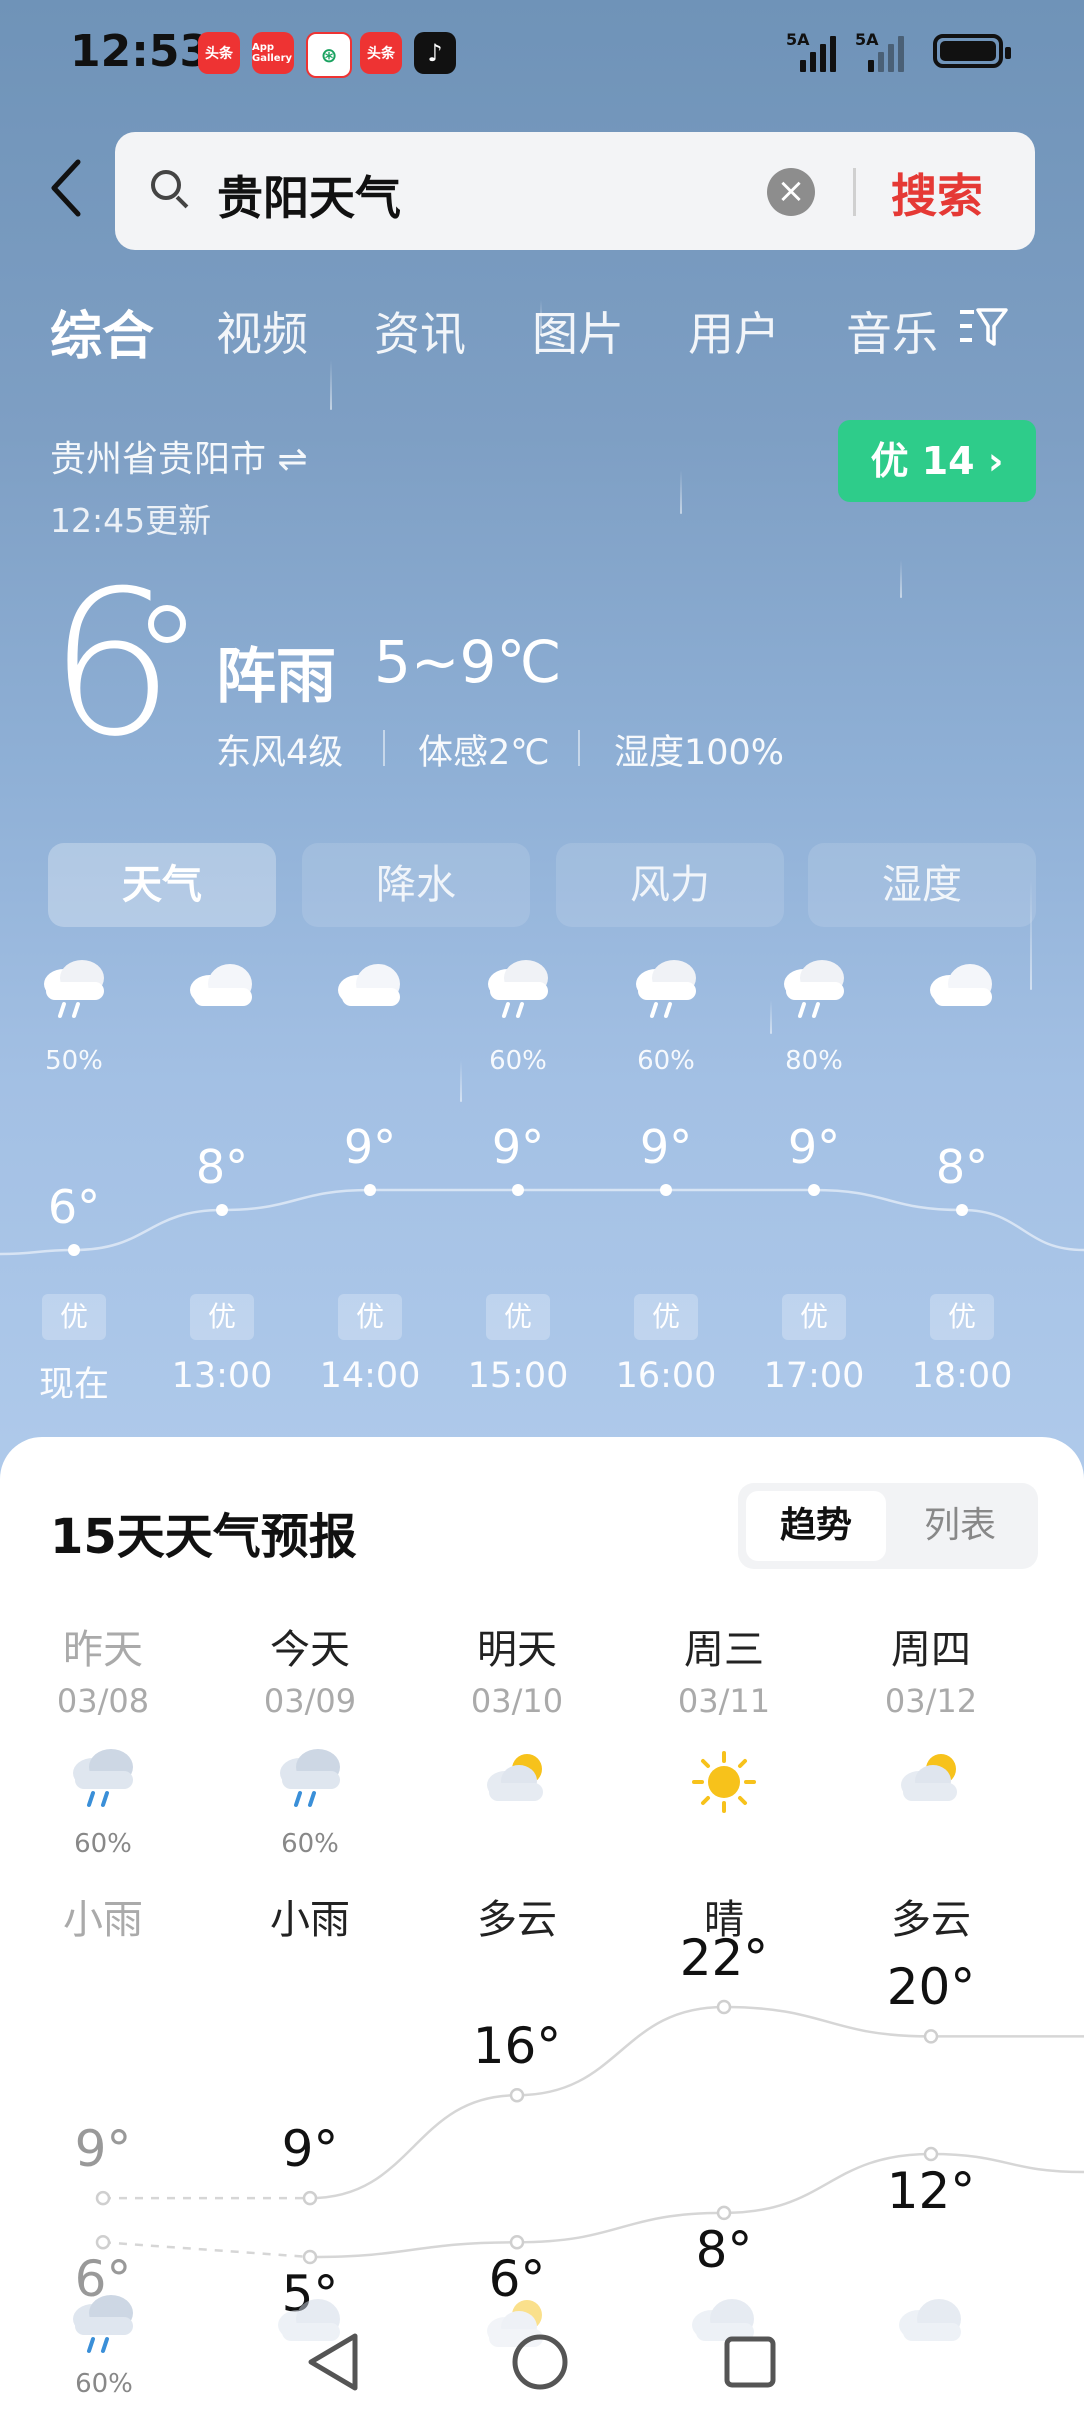 The image size is (1084, 2412). What do you see at coordinates (575, 191) in the screenshot?
I see `search-bar: 贵阳天气 × 搜索` at bounding box center [575, 191].